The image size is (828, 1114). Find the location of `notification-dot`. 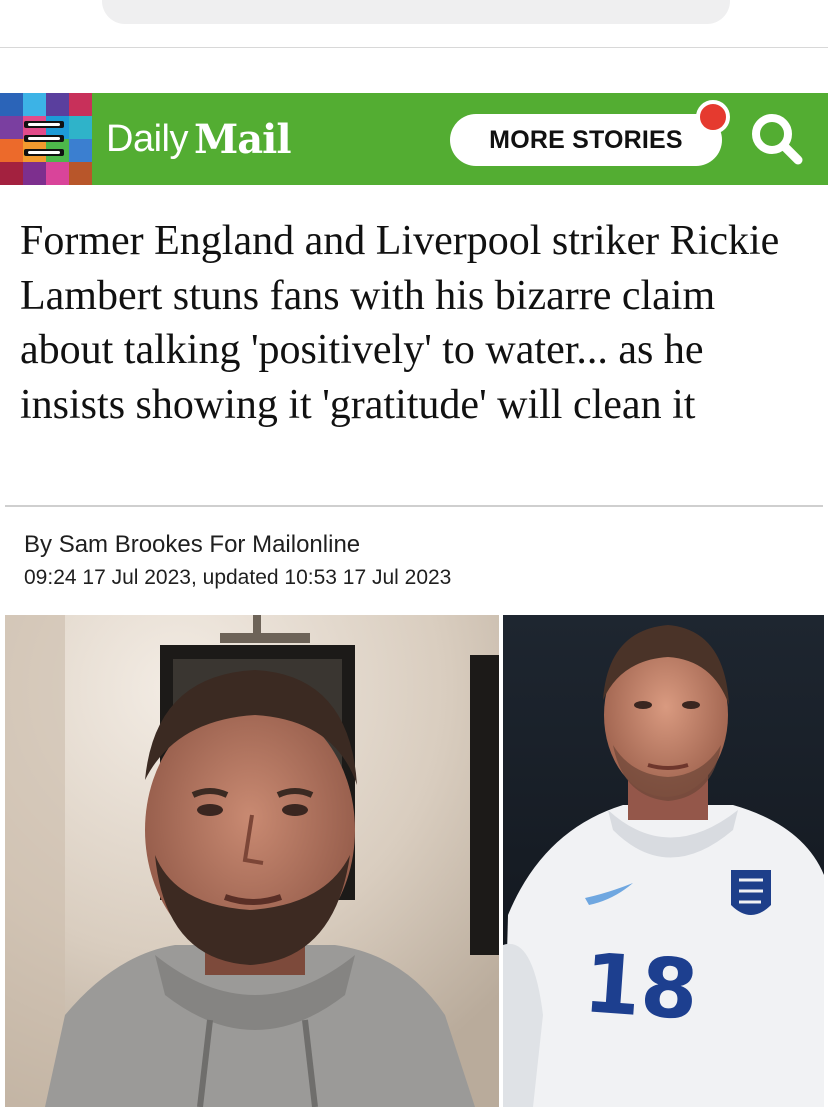

notification-dot is located at coordinates (713, 117).